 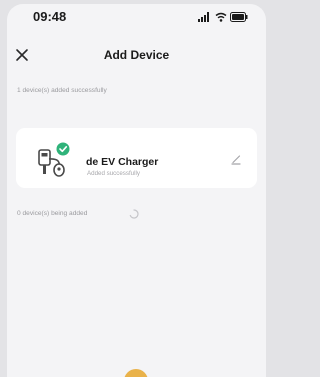 I want to click on wifi-icon, so click(x=221, y=17).